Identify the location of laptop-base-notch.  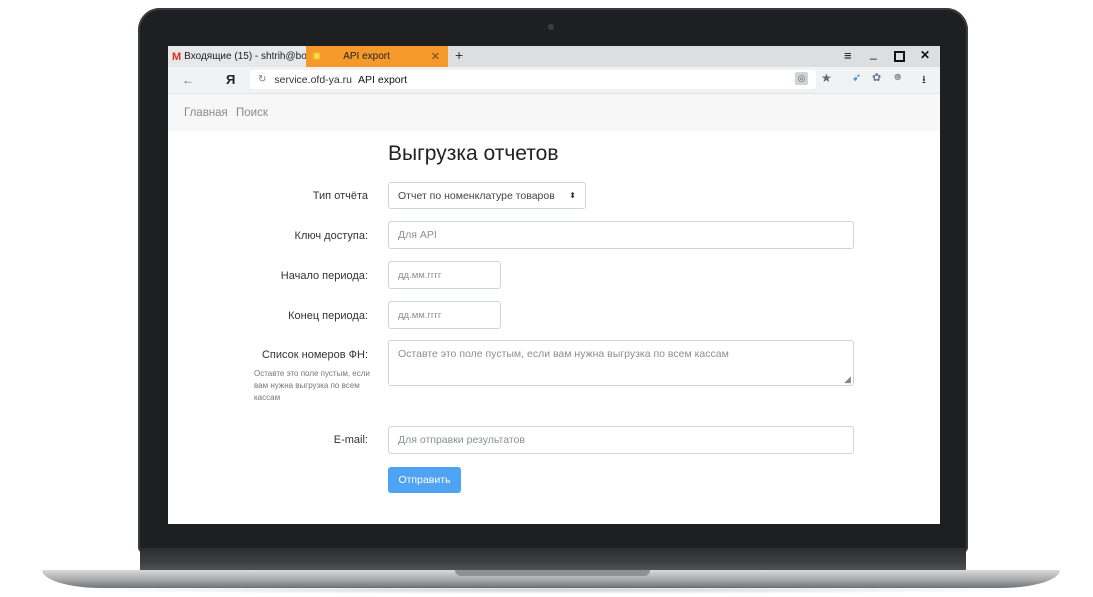
(552, 573).